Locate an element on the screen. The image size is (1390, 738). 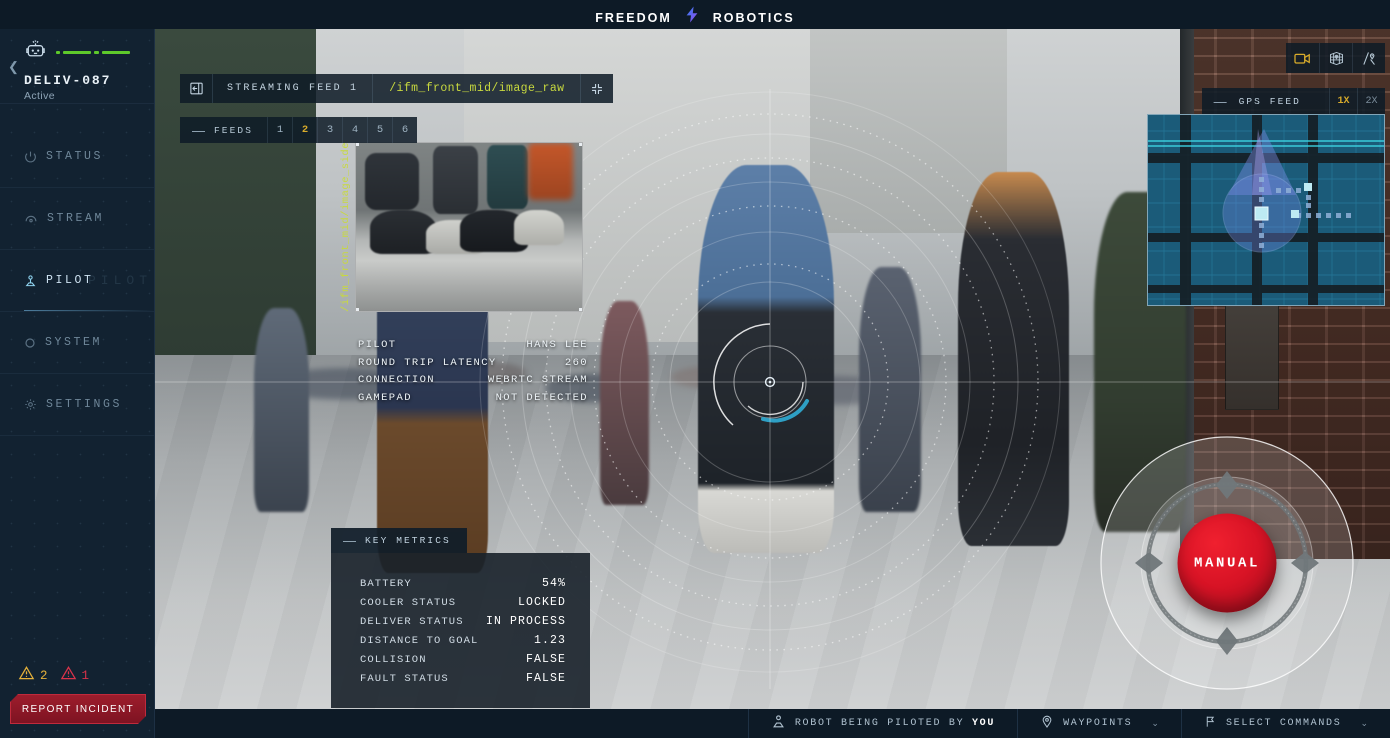
warning-counters: 2 1 is located at coordinates (53, 675).